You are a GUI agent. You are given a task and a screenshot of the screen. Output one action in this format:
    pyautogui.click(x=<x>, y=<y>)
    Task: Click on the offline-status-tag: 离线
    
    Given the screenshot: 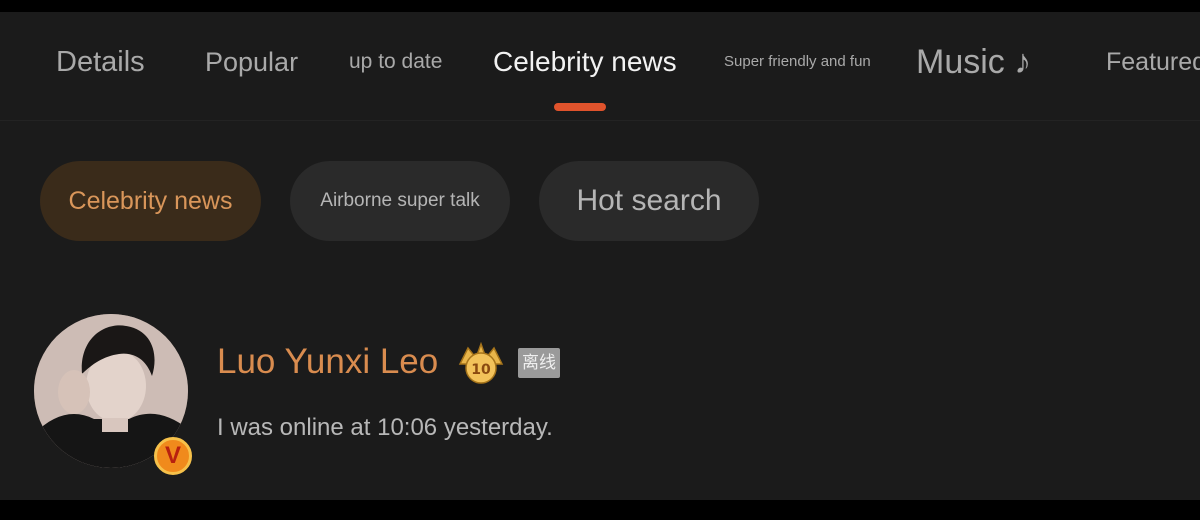 What is the action you would take?
    pyautogui.click(x=539, y=363)
    